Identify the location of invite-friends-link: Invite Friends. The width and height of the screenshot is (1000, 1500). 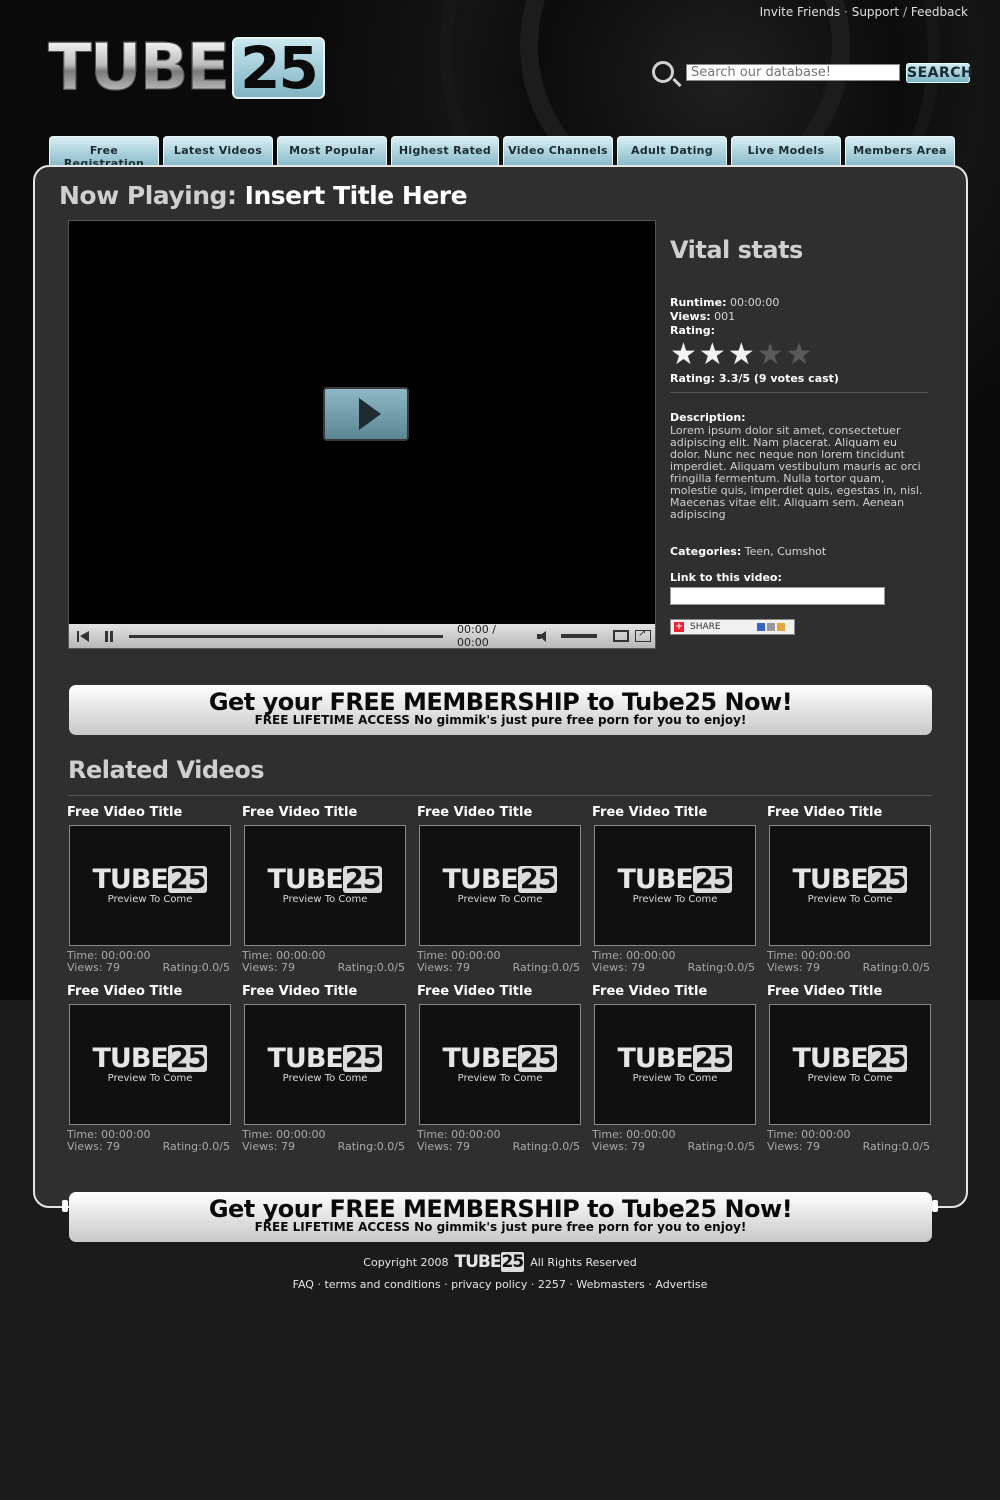
(800, 12).